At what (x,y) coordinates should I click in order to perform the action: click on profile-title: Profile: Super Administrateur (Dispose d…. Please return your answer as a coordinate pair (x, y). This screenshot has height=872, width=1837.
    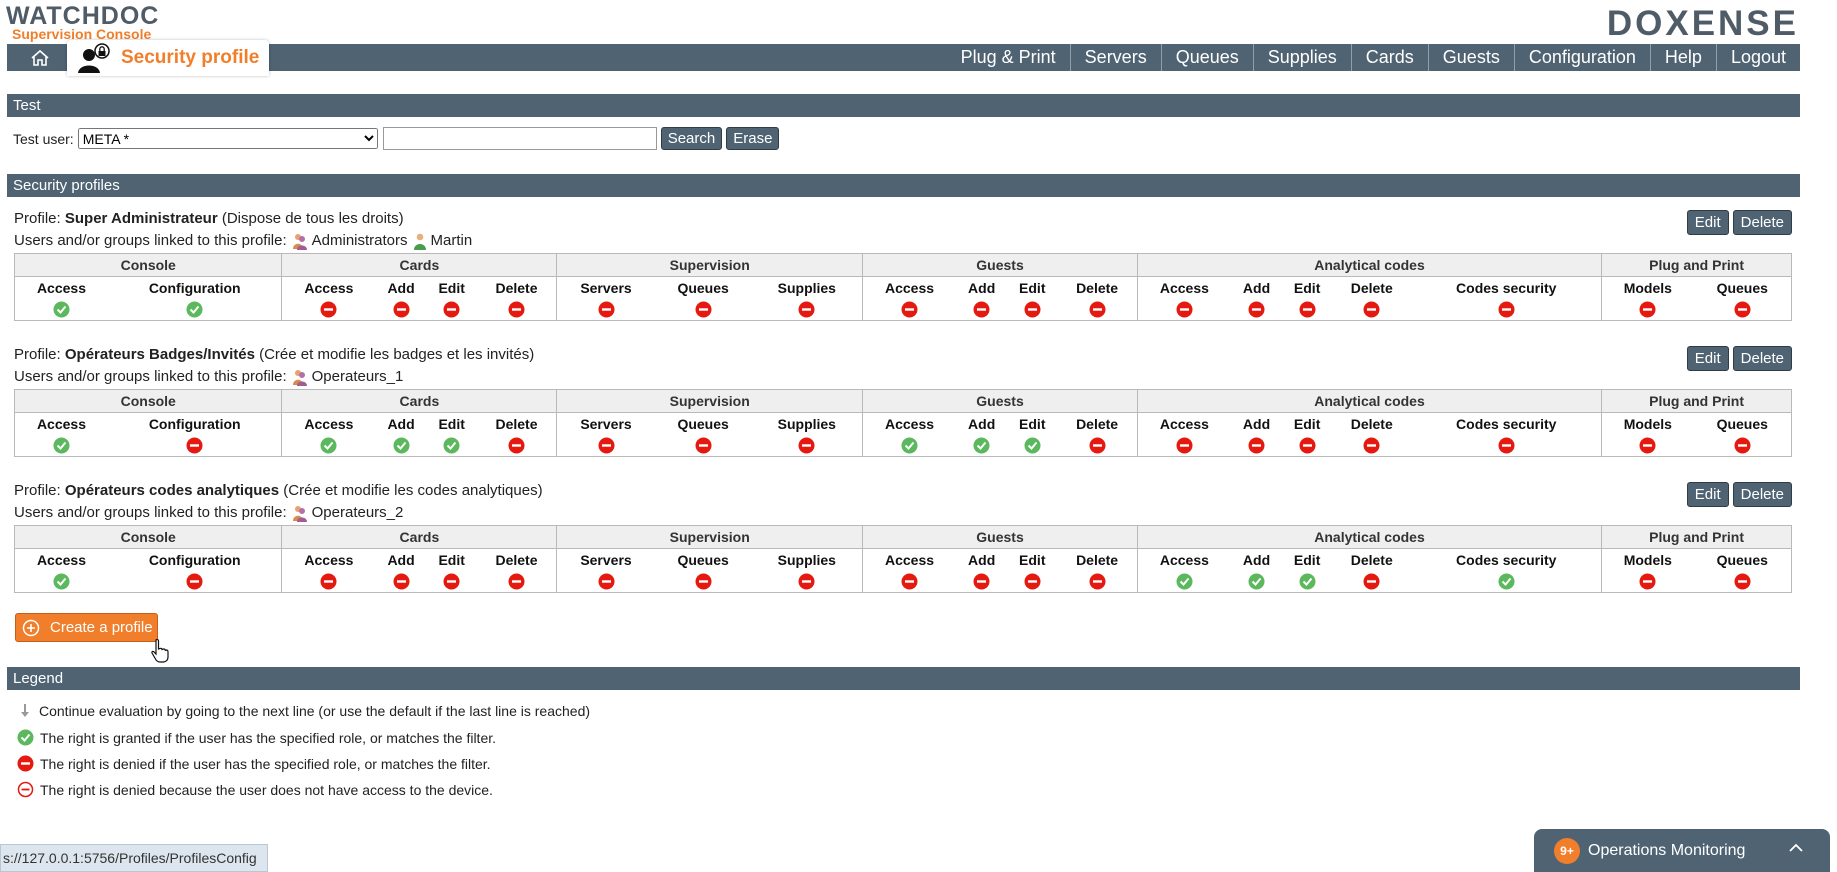
    Looking at the image, I should click on (903, 219).